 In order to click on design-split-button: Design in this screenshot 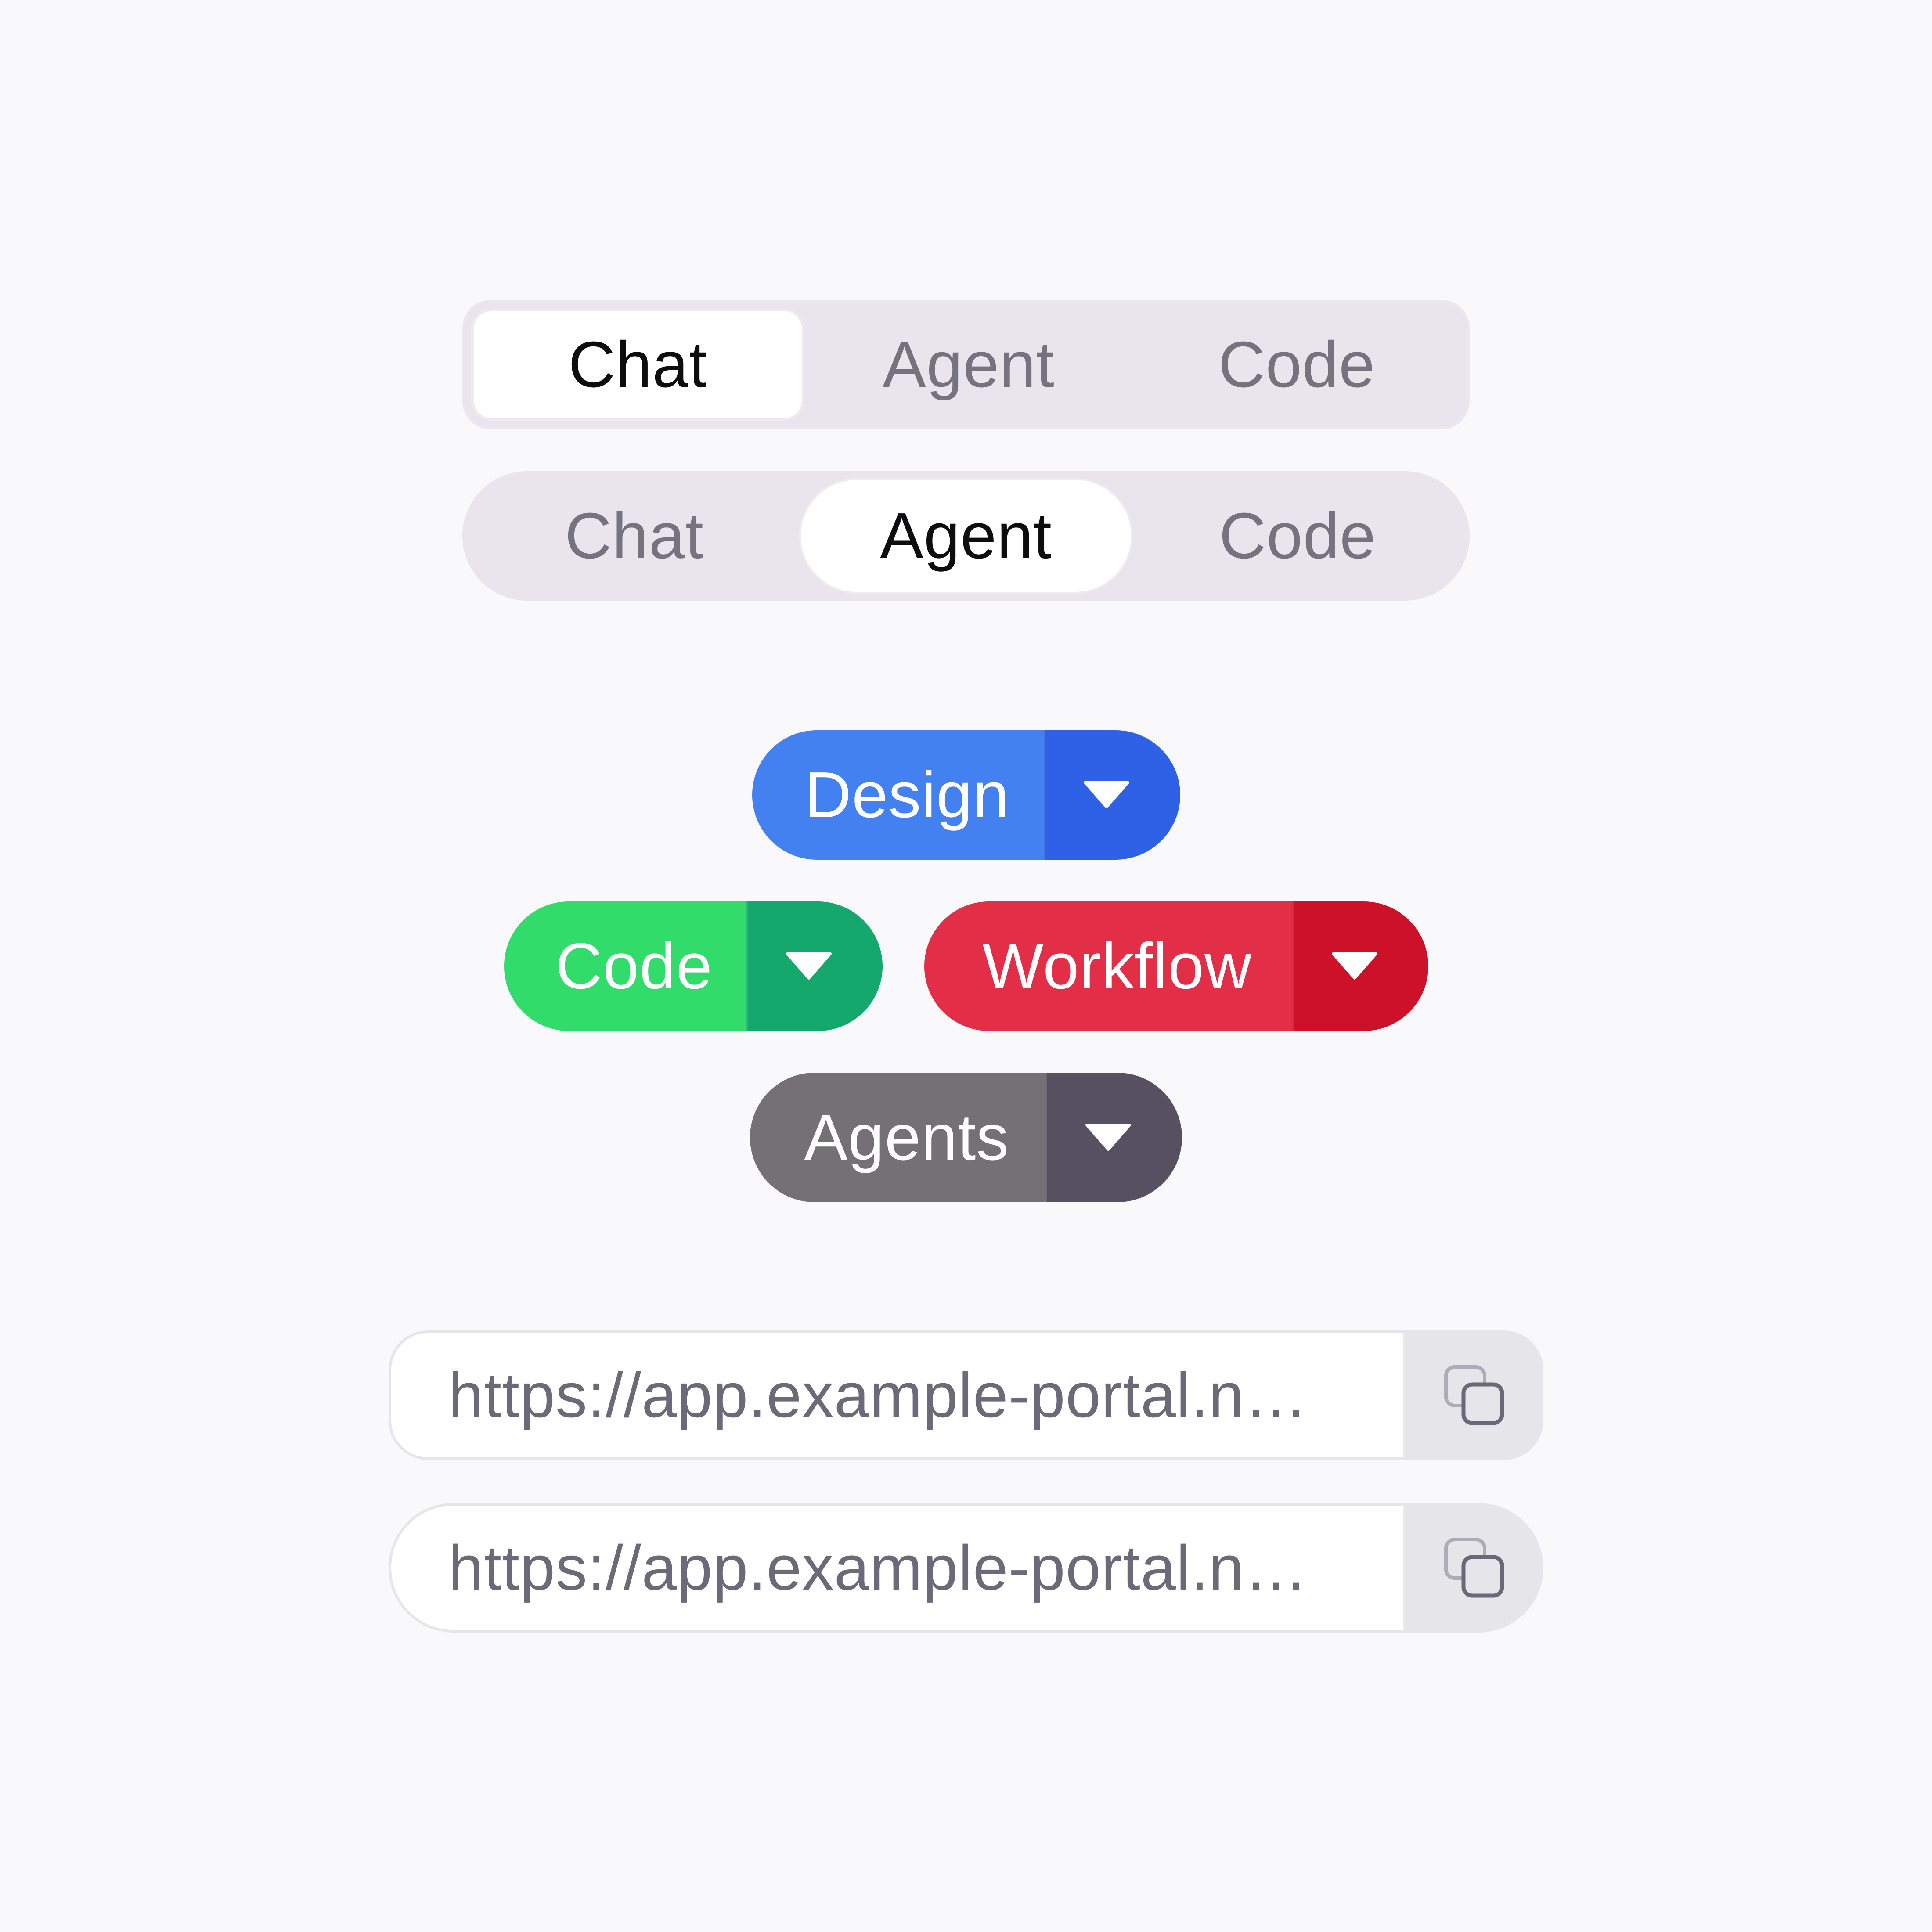, I will do `click(966, 795)`.